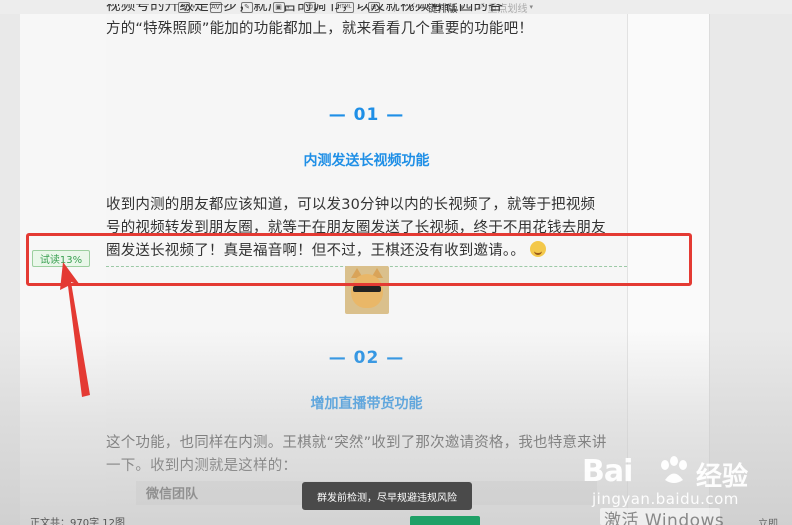 This screenshot has height=525, width=792. What do you see at coordinates (75, 329) in the screenshot?
I see `red-arrow-annotation` at bounding box center [75, 329].